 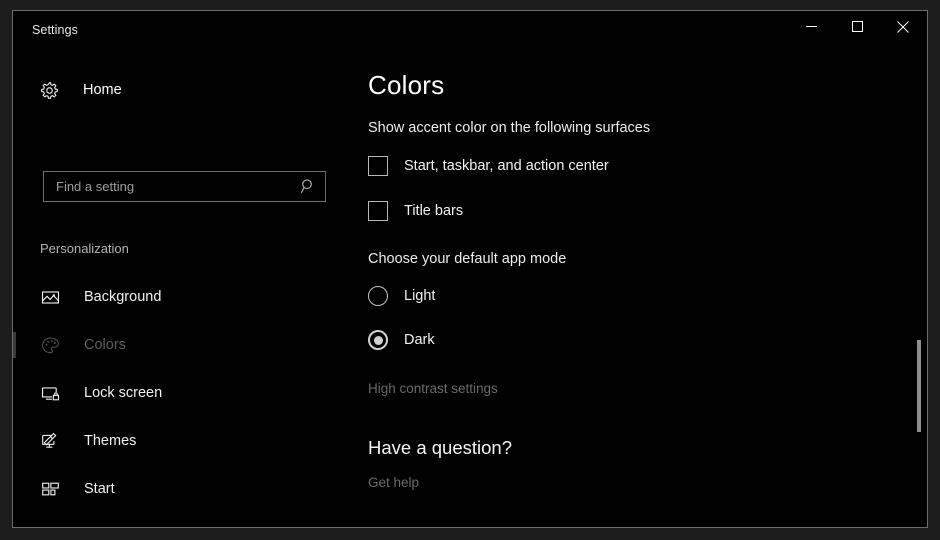 I want to click on minimize-button, so click(x=811, y=26).